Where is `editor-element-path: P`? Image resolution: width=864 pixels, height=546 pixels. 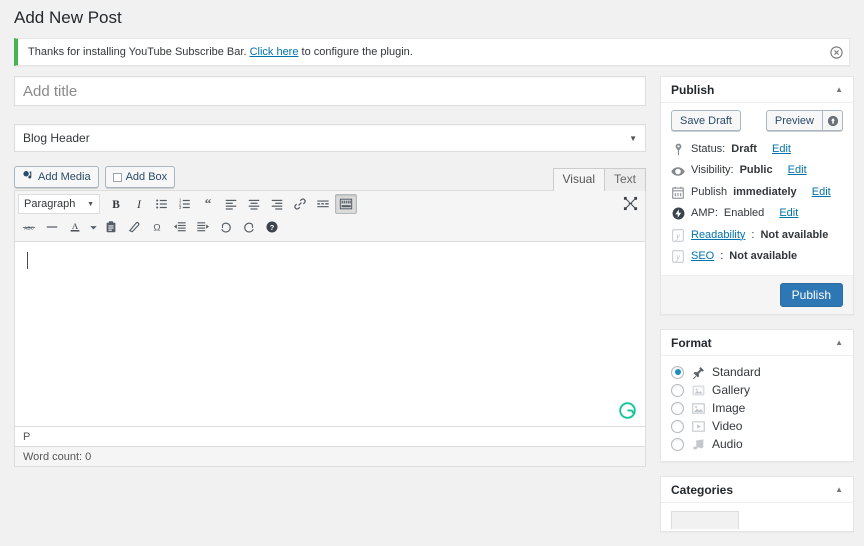
editor-element-path: P is located at coordinates (330, 437).